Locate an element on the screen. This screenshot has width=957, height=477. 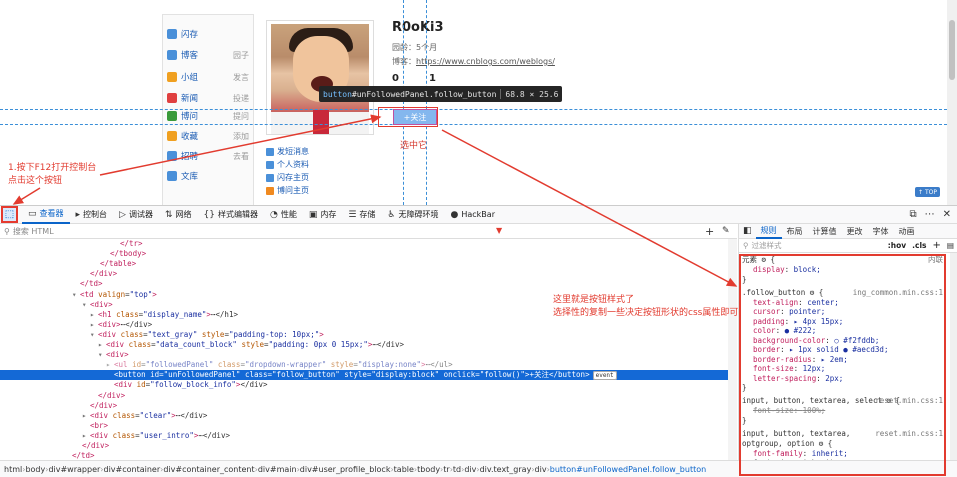
breadcrumb-item: div#wrapper is located at coordinates (74, 469).